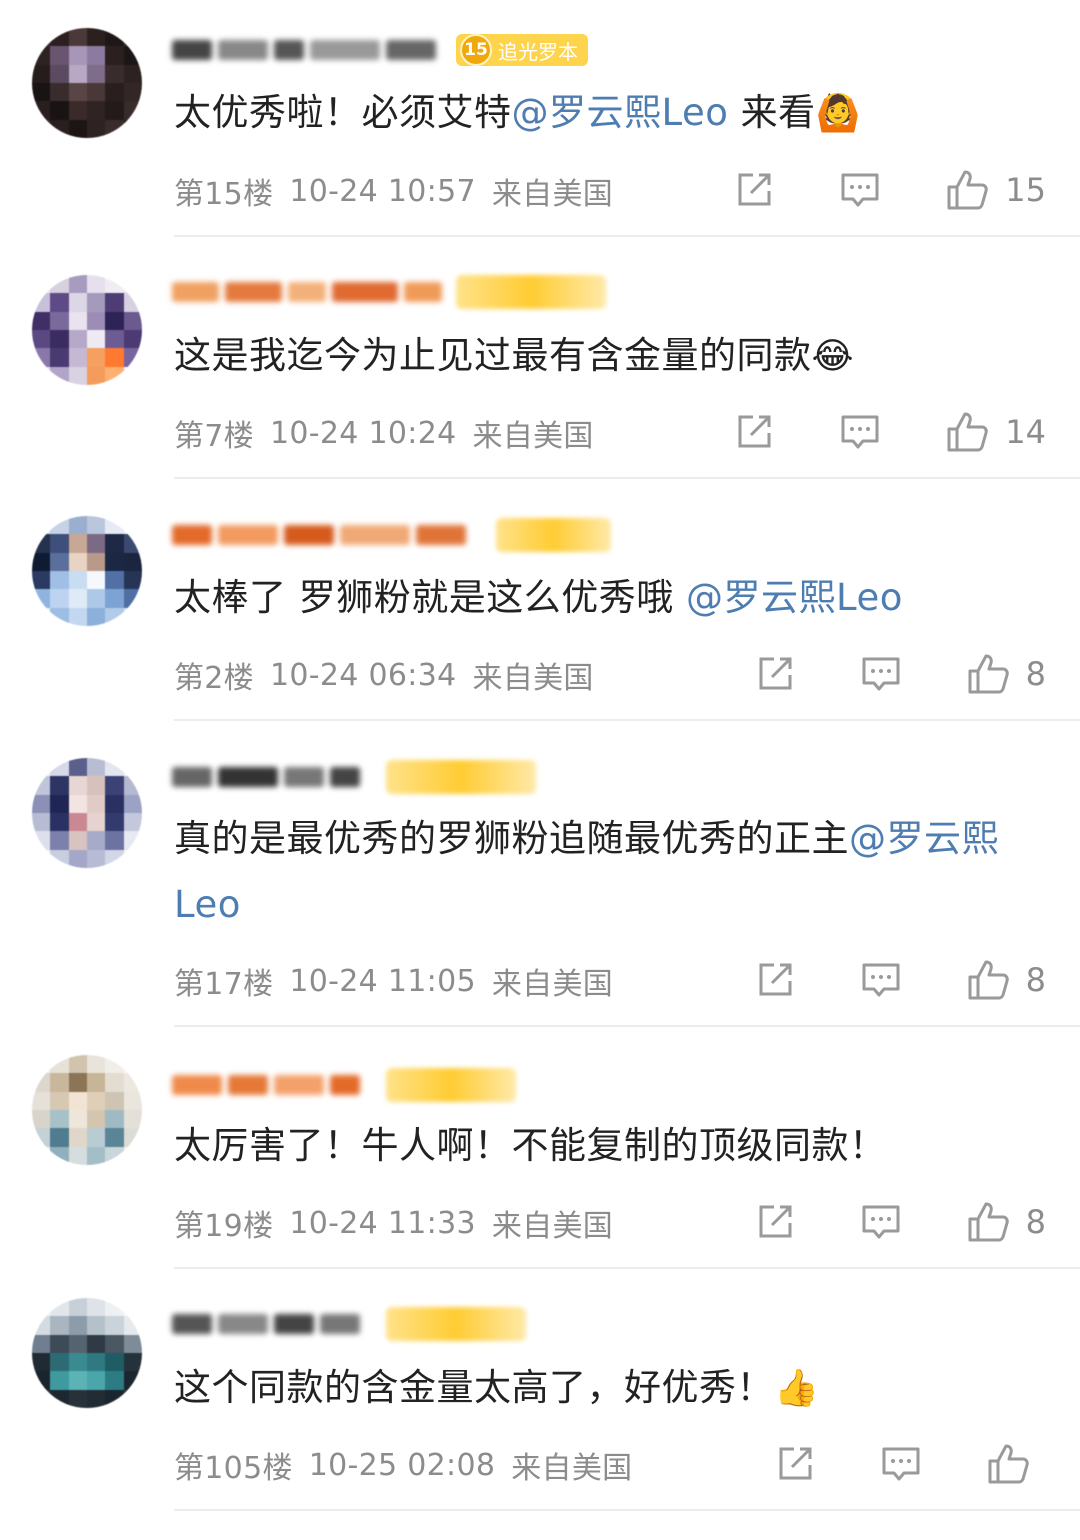 The height and width of the screenshot is (1540, 1080). Describe the element at coordinates (597, 1388) in the screenshot. I see `comment-text: 这个同款的含金量太高了，好优秀！👍` at that location.